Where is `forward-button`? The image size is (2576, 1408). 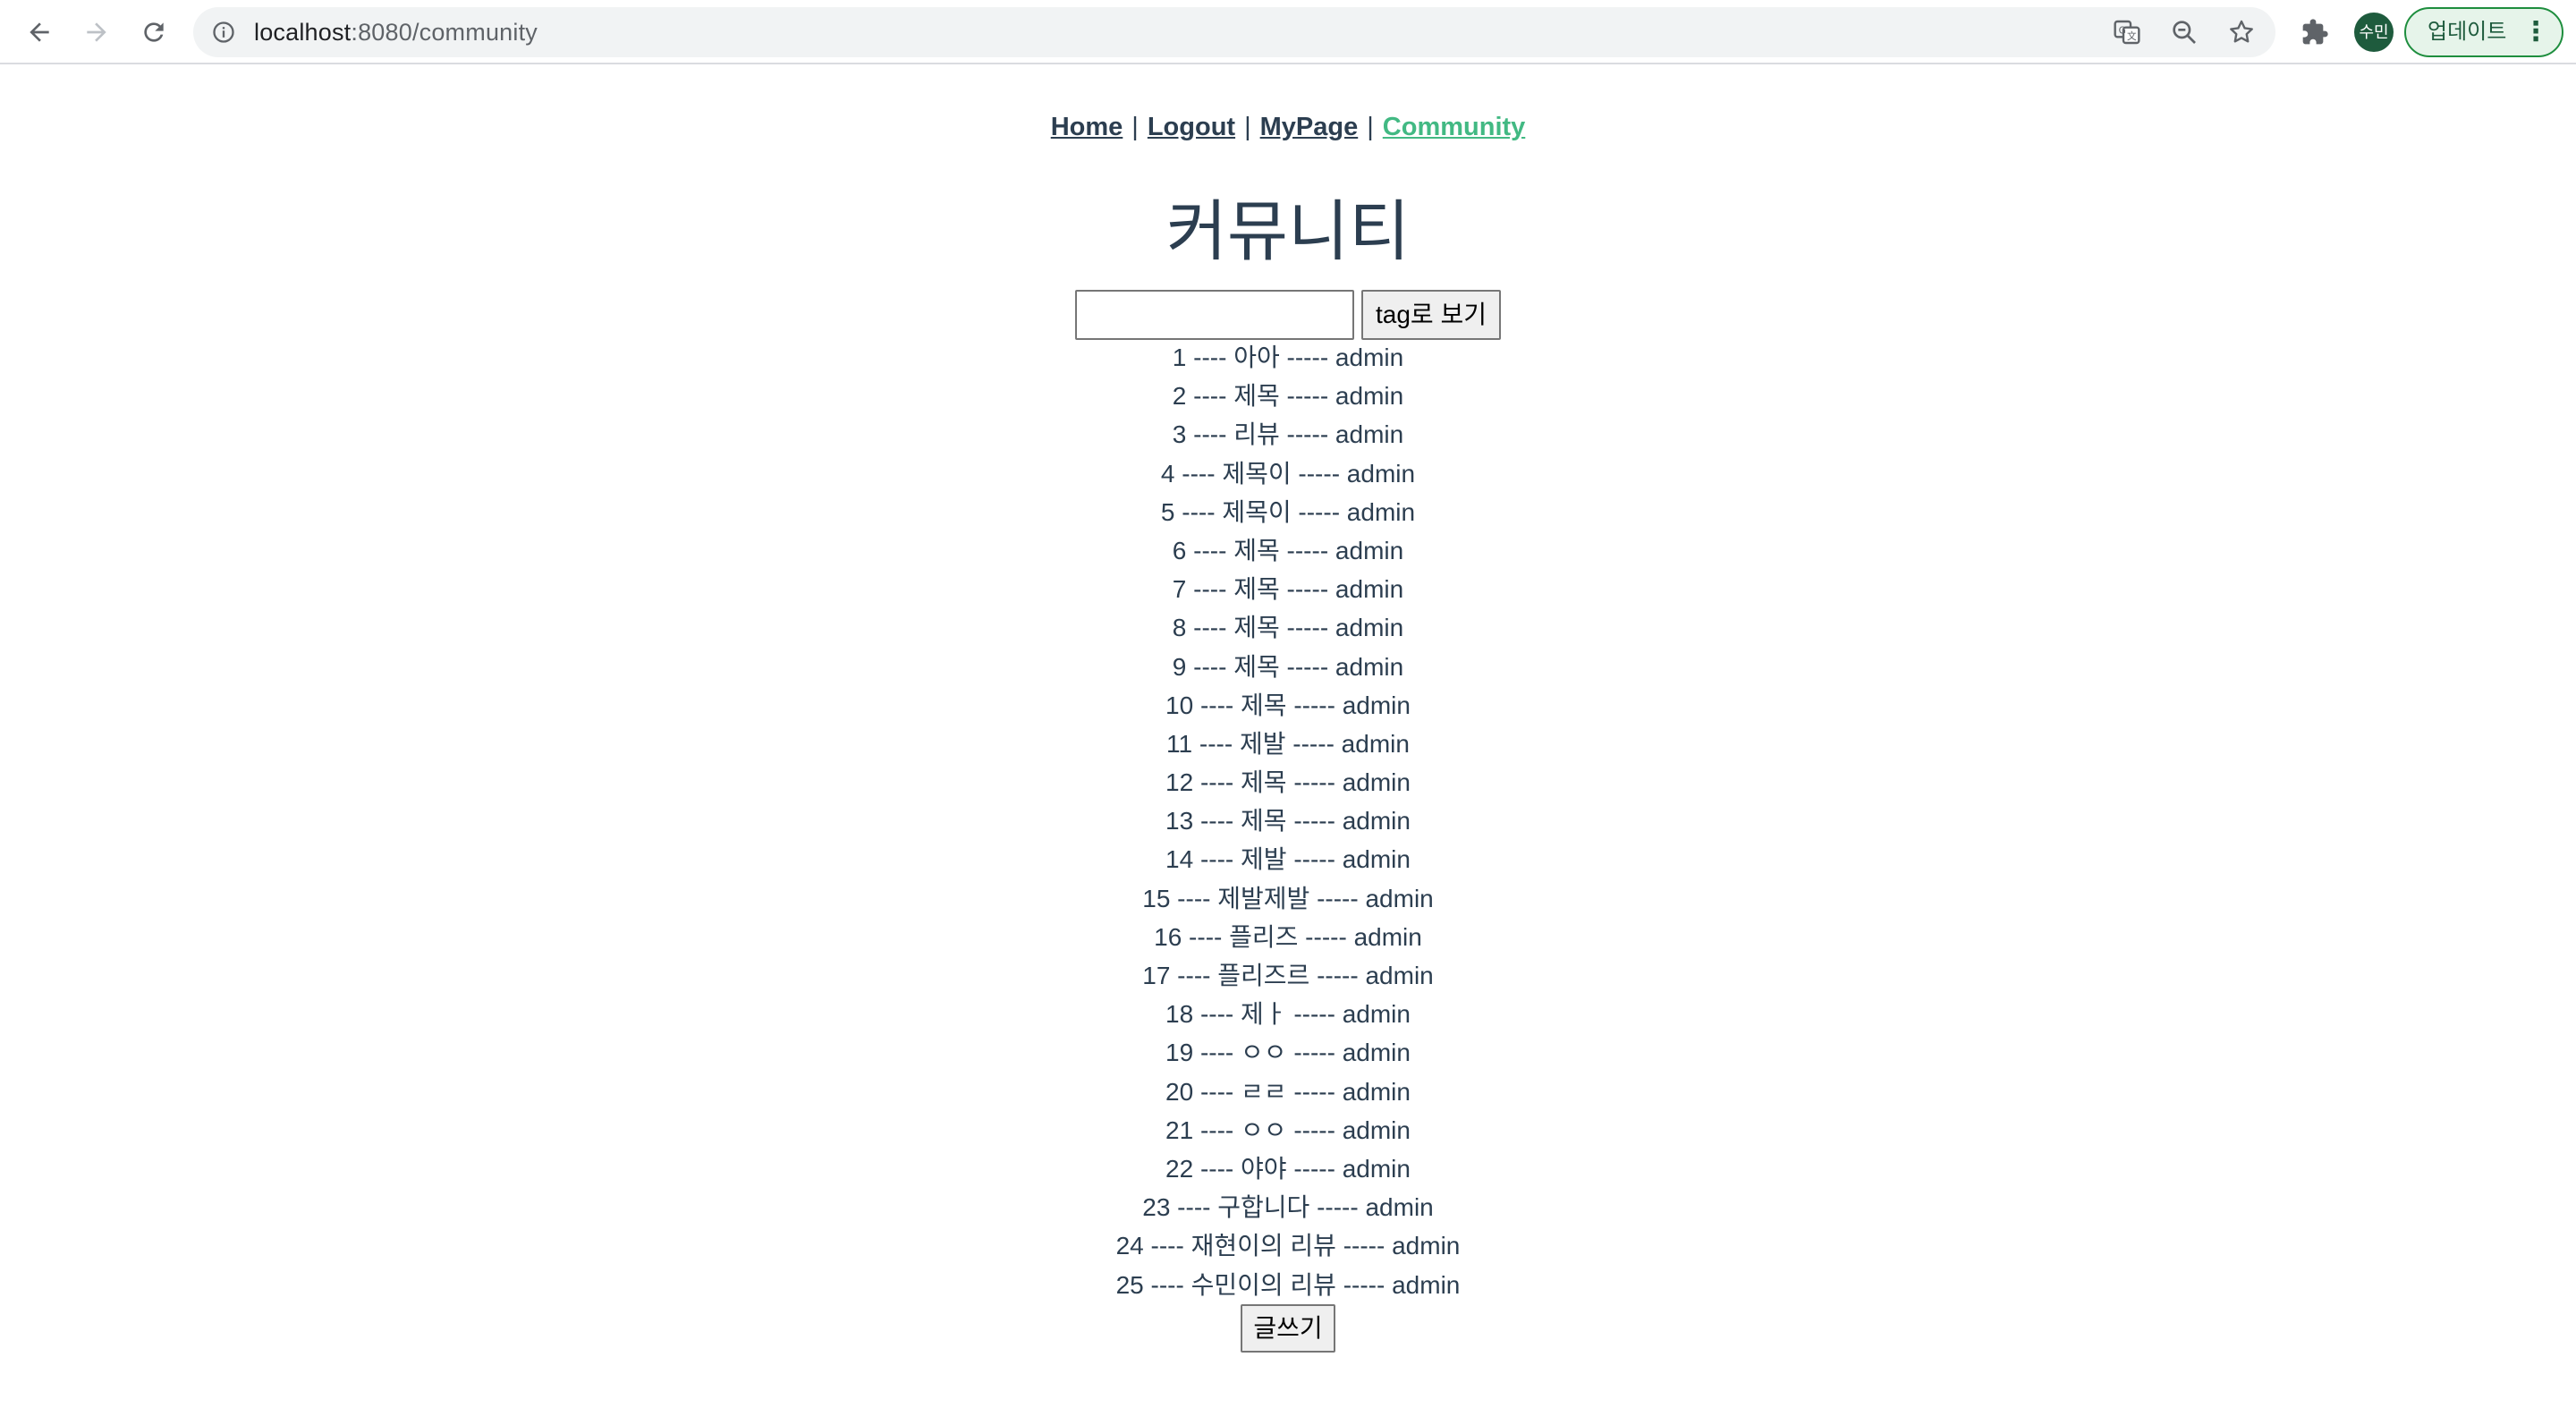 forward-button is located at coordinates (96, 33).